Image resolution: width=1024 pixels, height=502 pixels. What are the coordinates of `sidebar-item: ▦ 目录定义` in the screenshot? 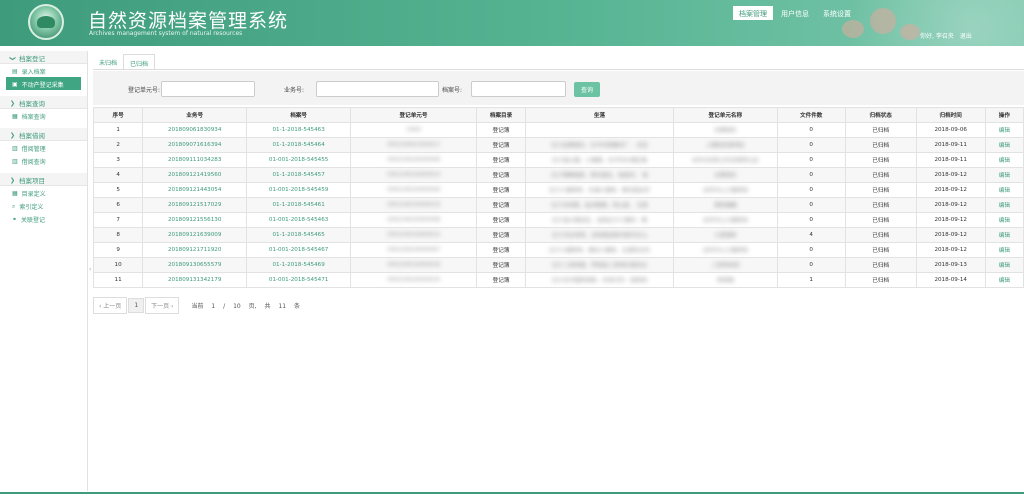 It's located at (43, 192).